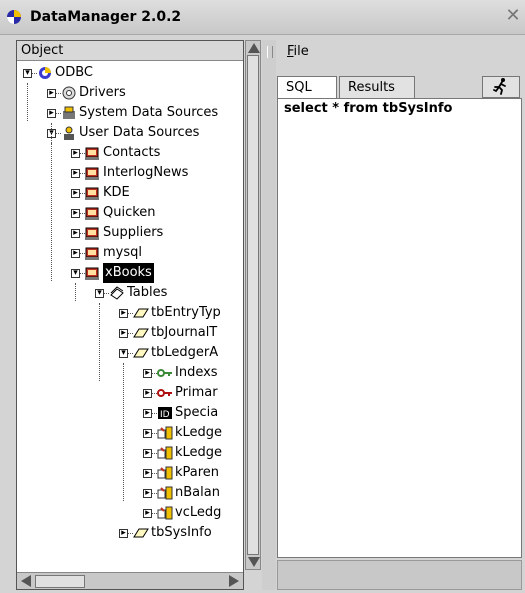 The image size is (525, 593). I want to click on primary-key-icon, so click(164, 393).